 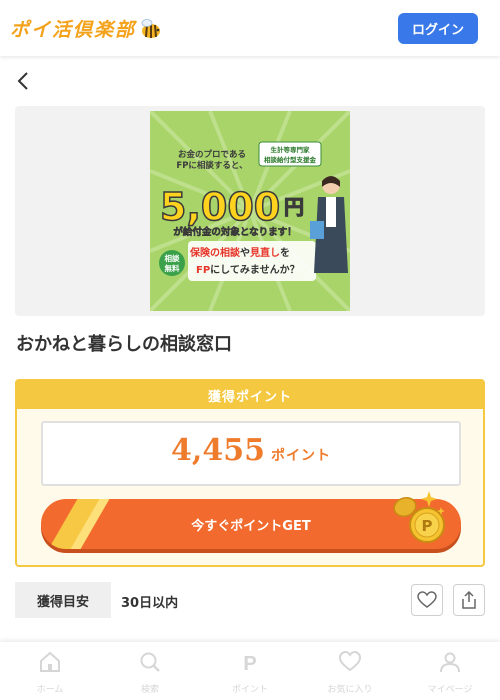 I want to click on nav-label-search: 検索, so click(x=149, y=690).